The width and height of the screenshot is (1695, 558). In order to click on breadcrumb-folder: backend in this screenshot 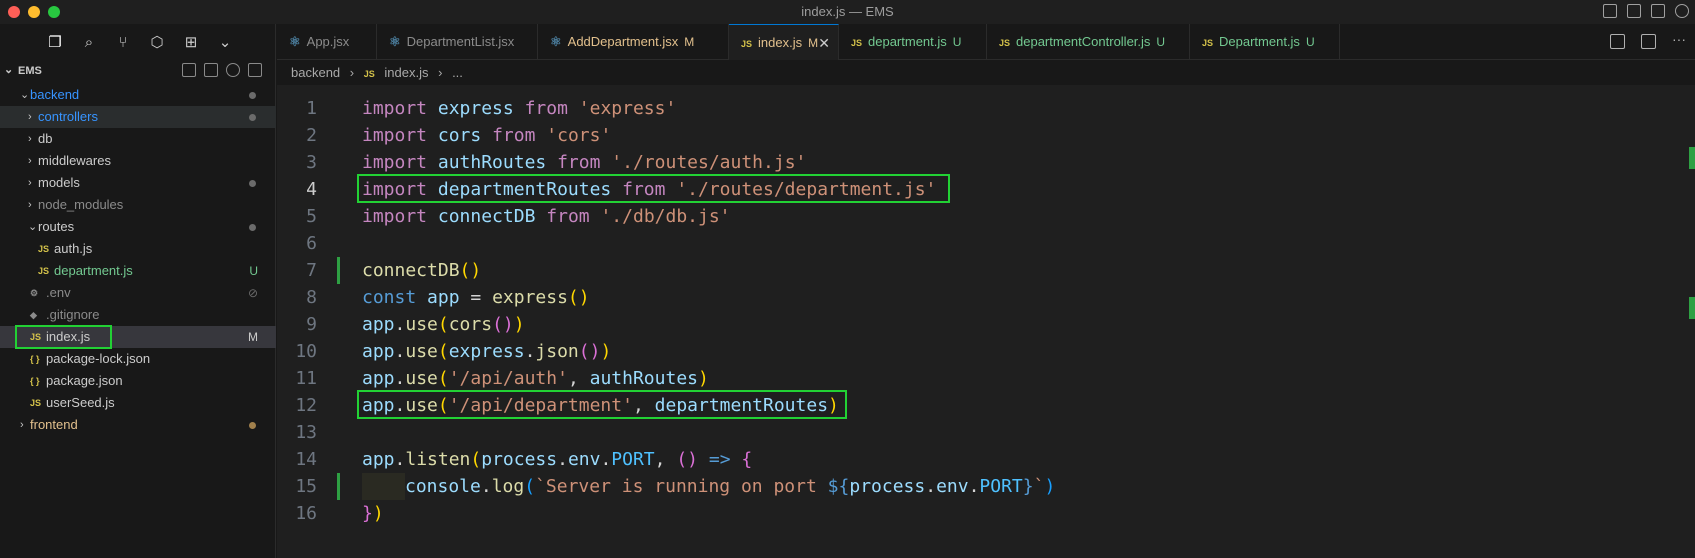, I will do `click(315, 72)`.